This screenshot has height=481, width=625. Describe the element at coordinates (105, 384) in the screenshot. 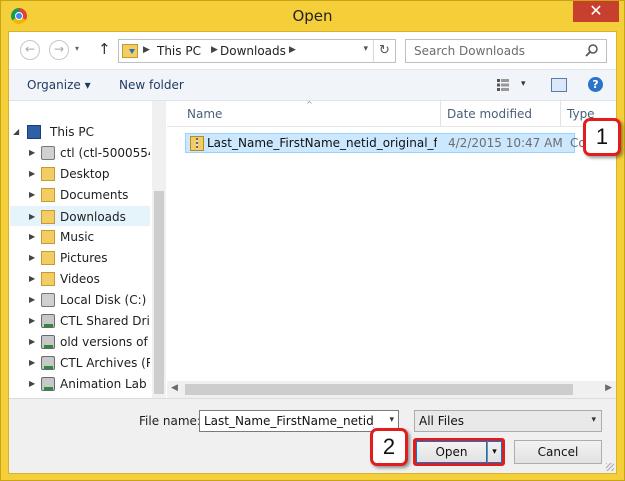

I see `tree-item-label: Animation Lab (S` at that location.